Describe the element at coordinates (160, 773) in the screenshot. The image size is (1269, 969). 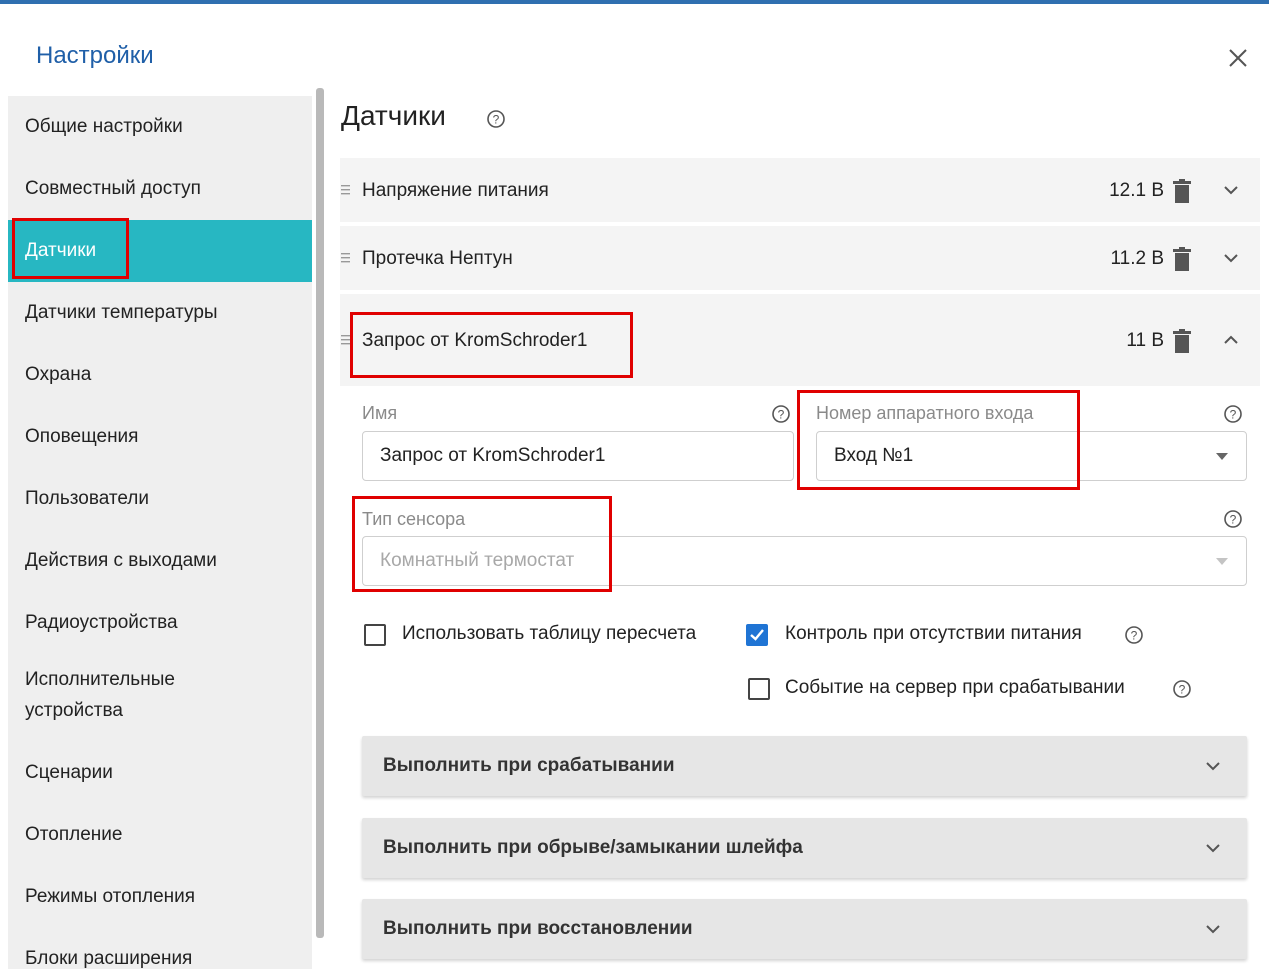
I see `sidebar-item-scenarios: Сценарии` at that location.